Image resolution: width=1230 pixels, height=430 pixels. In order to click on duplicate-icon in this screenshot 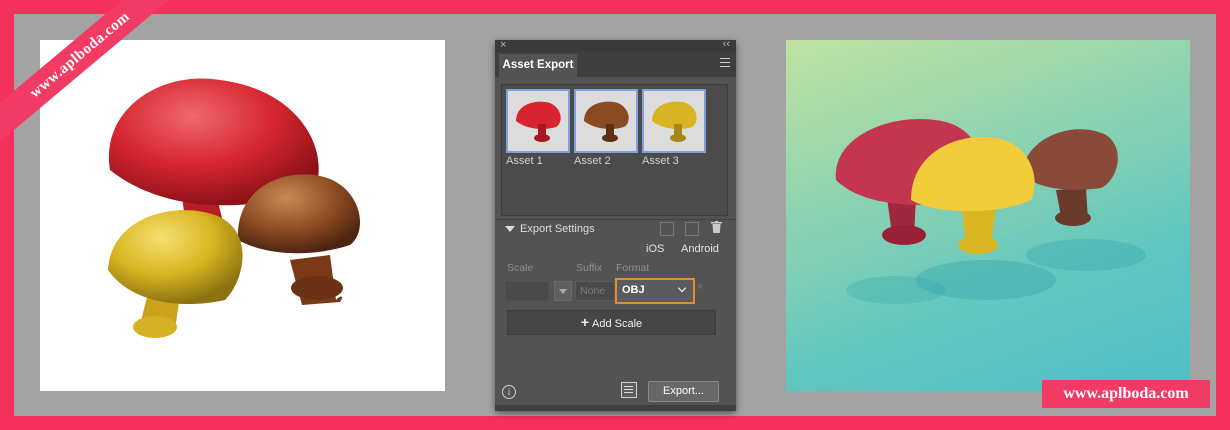, I will do `click(692, 229)`.